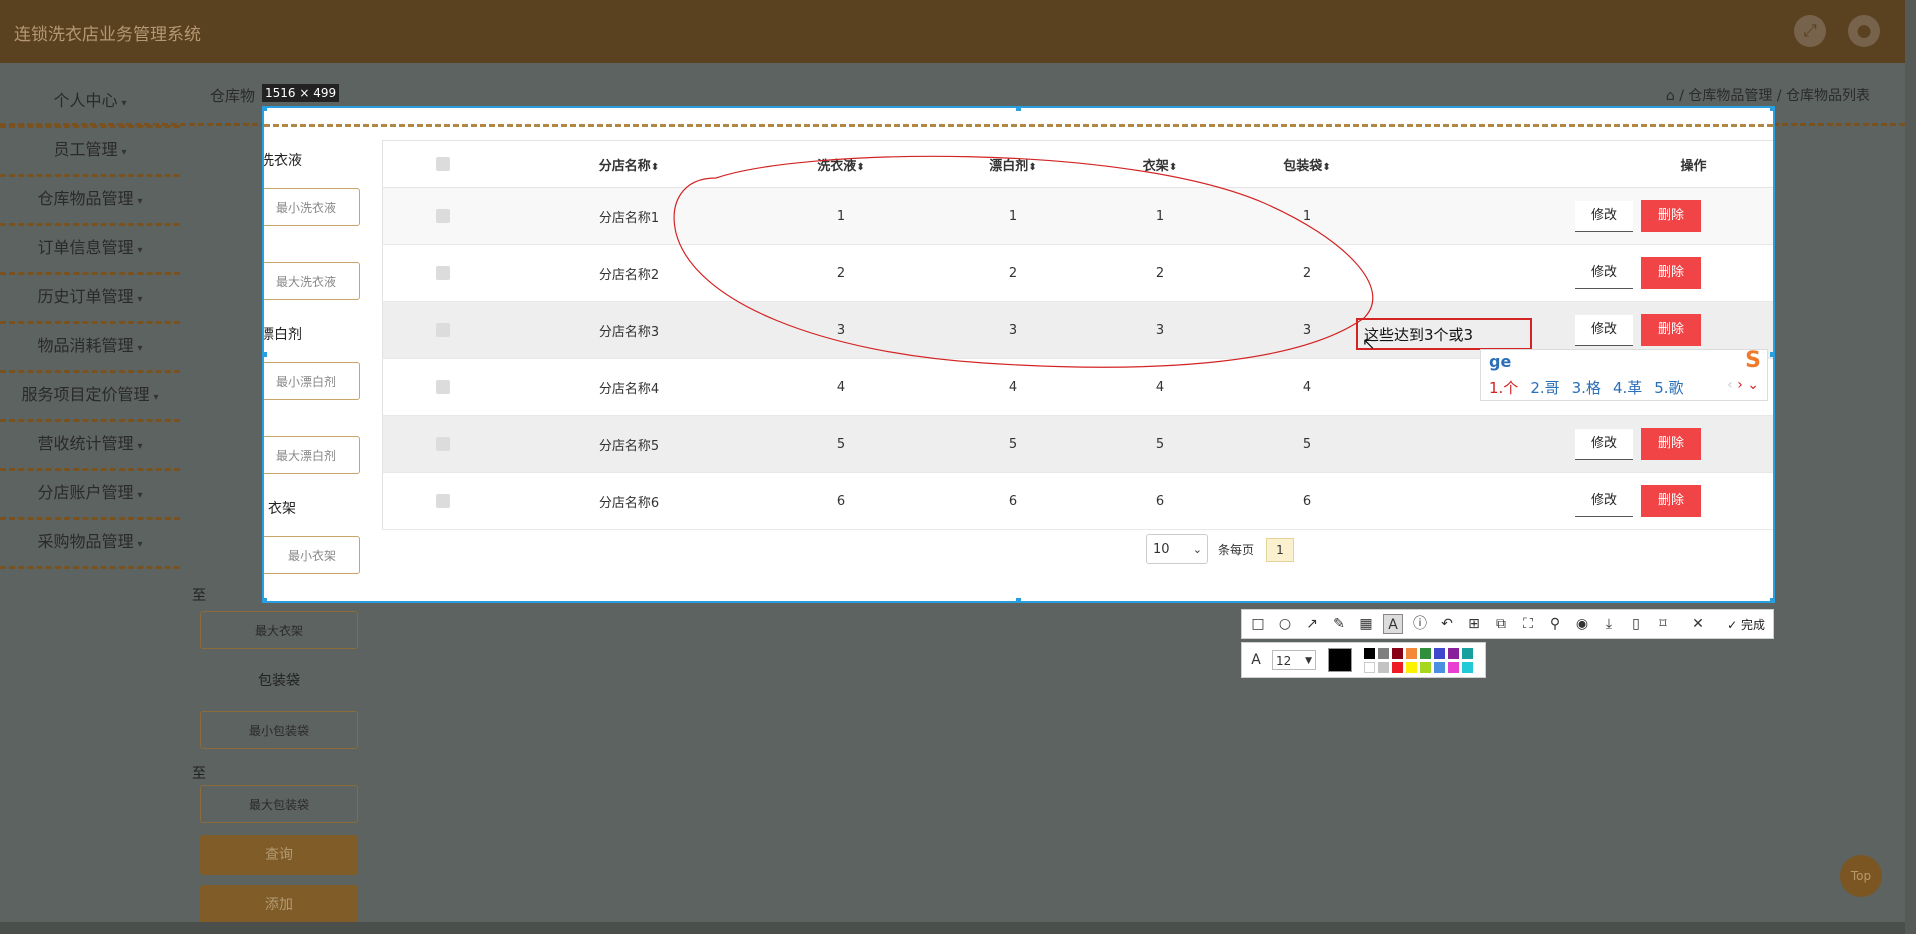 The image size is (1916, 934). I want to click on phone-icon: ▯, so click(1636, 624).